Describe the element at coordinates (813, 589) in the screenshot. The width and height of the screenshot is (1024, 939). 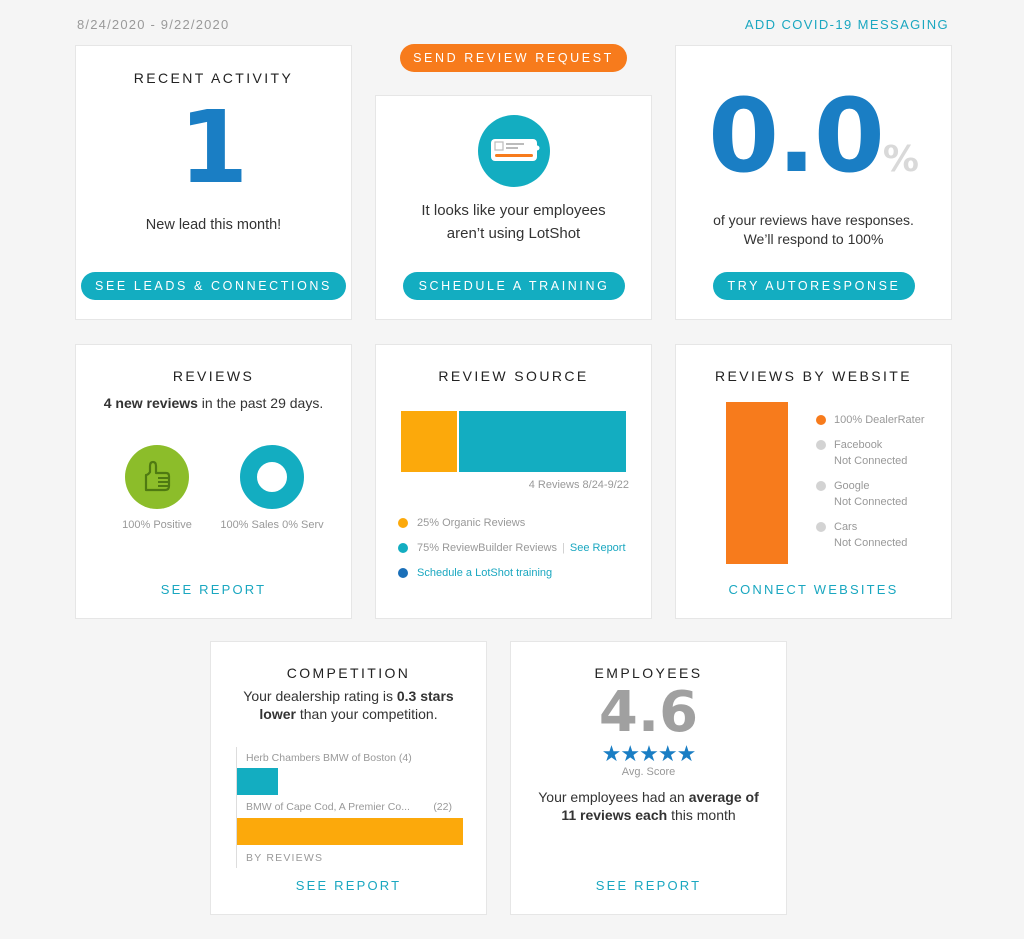
I see `connect-websites-link: CONNECT WEBSITES` at that location.